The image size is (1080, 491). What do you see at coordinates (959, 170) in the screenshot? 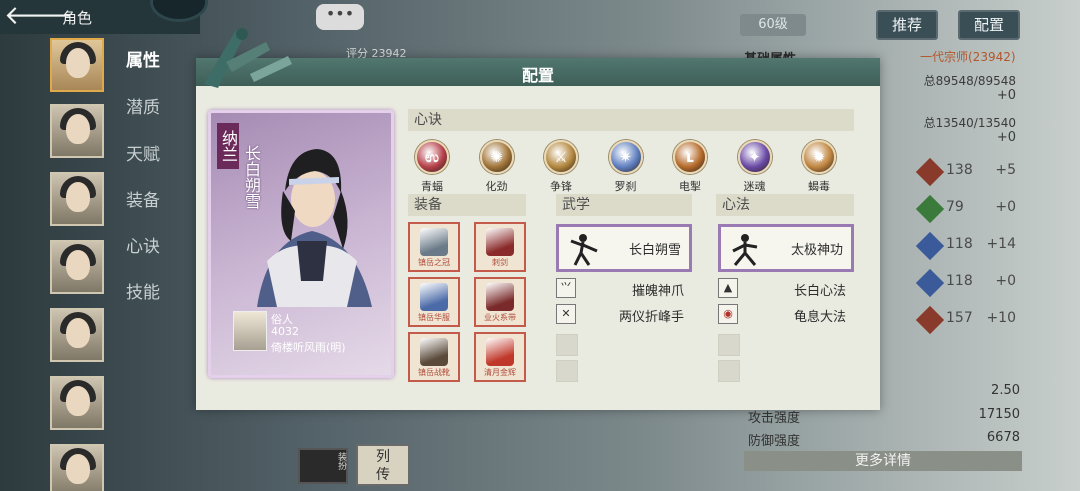
I see `stat-value: 138` at bounding box center [959, 170].